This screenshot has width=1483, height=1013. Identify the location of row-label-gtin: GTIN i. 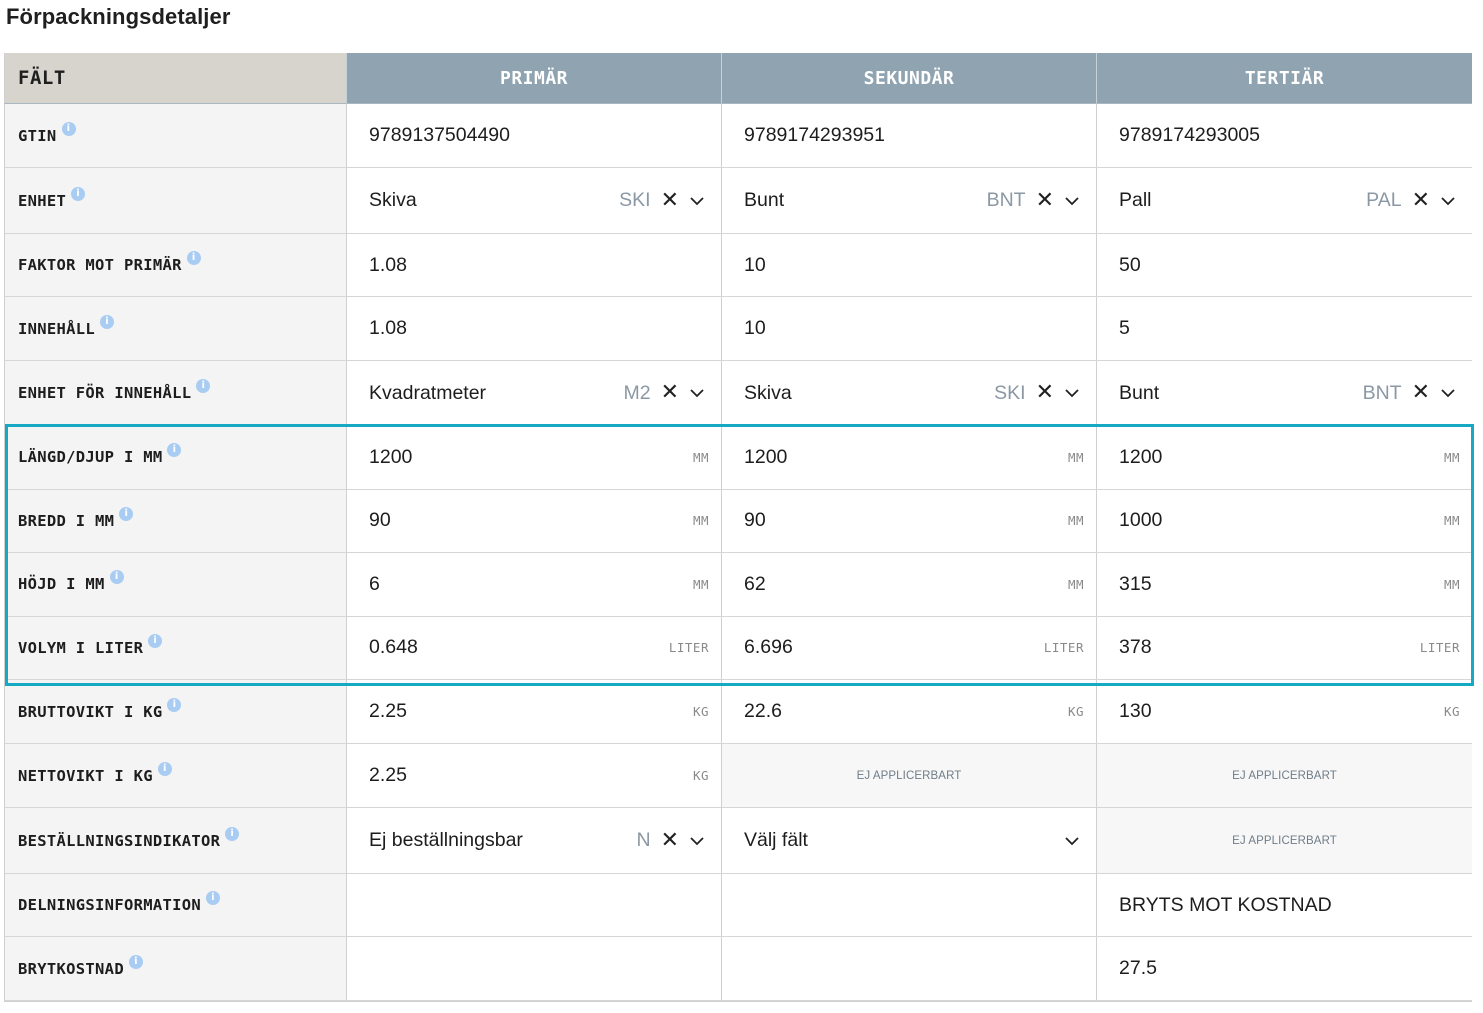
(175, 136).